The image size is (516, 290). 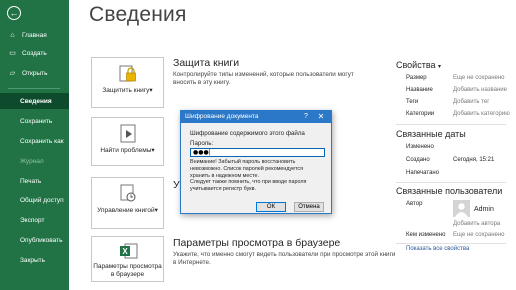 I want to click on properties-header: Свойства ▾, so click(x=418, y=65).